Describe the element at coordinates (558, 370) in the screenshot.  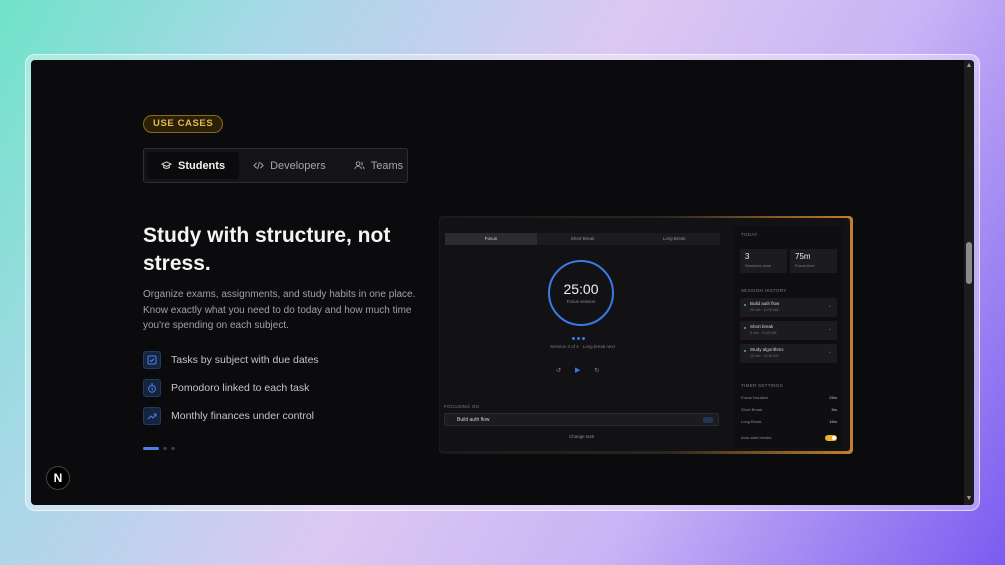
I see `reset-icon: ↺` at that location.